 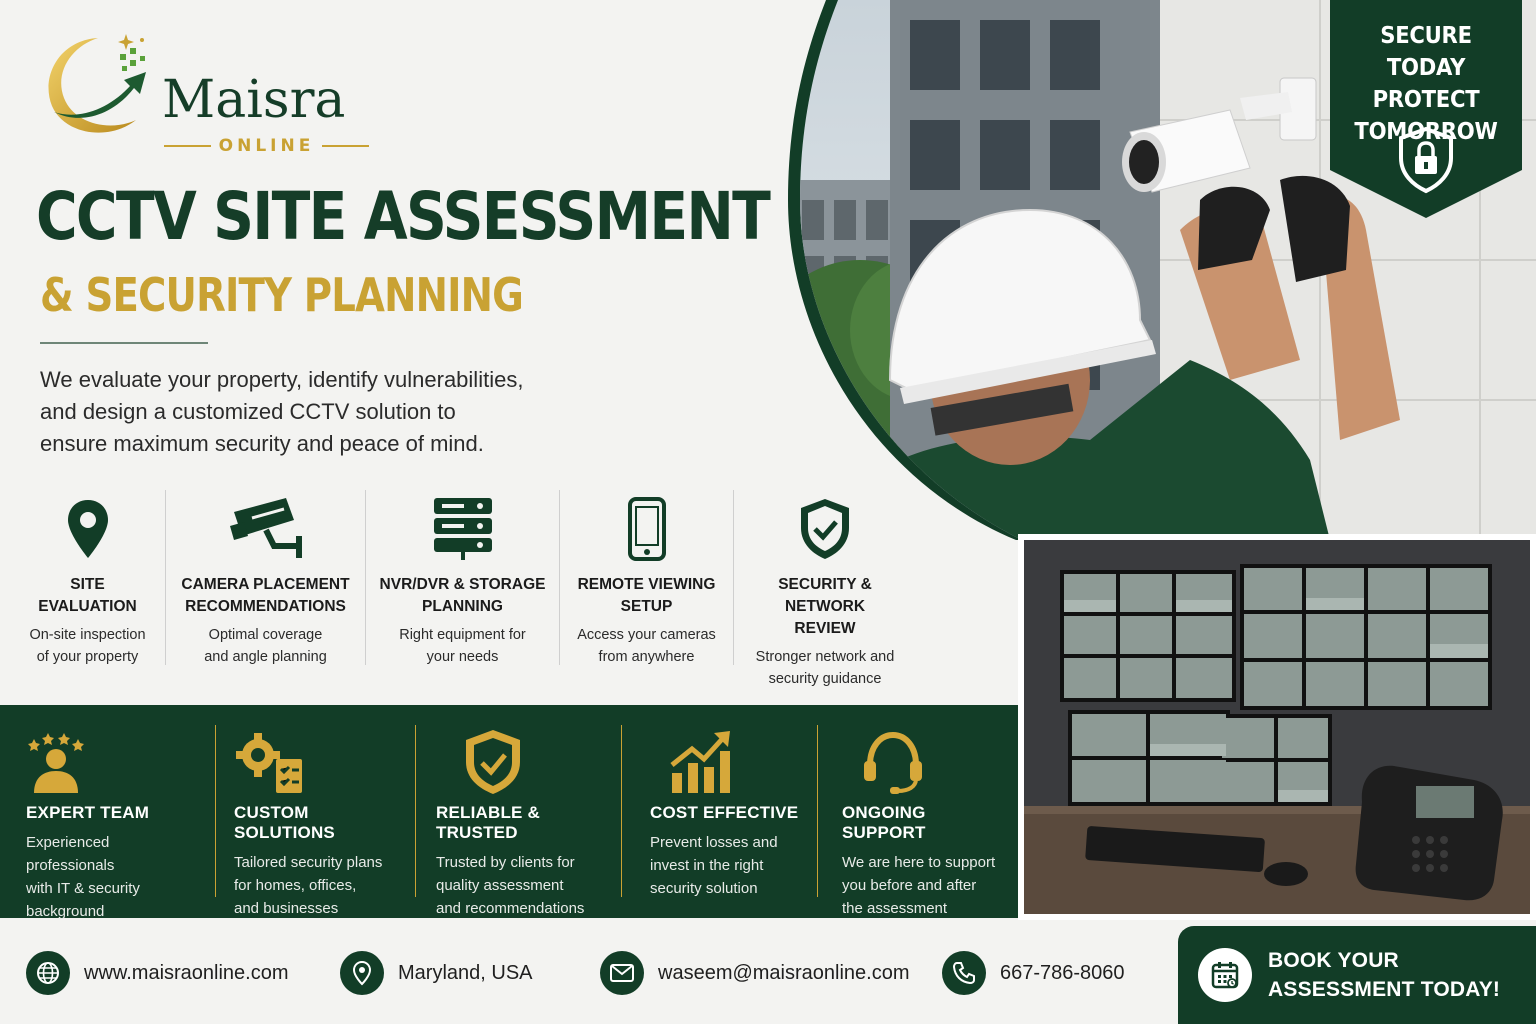 I want to click on secure-today-badge: SECURE TODAY PROTECT TOMORROW, so click(x=1426, y=109).